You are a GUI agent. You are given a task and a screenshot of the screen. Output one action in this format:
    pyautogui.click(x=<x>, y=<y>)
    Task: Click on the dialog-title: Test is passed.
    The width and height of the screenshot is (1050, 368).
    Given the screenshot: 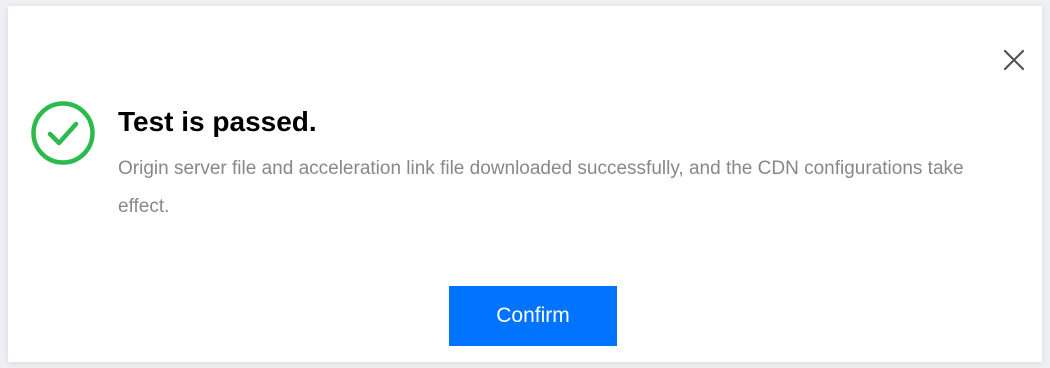 What is the action you would take?
    pyautogui.click(x=217, y=121)
    